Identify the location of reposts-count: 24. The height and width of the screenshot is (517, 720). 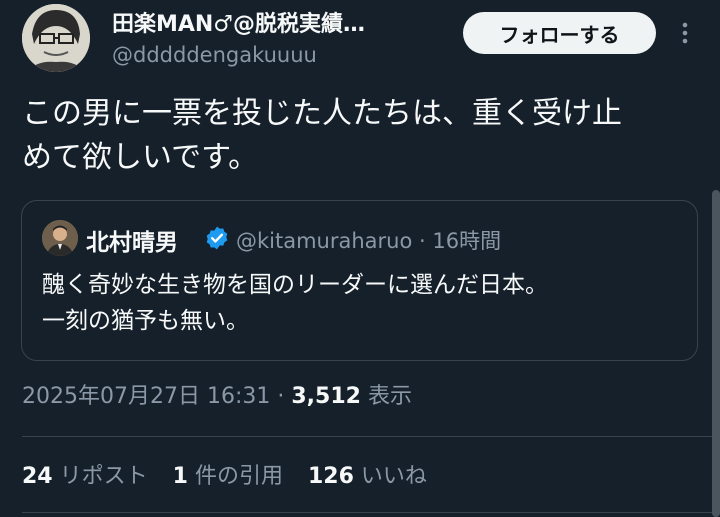
(37, 476).